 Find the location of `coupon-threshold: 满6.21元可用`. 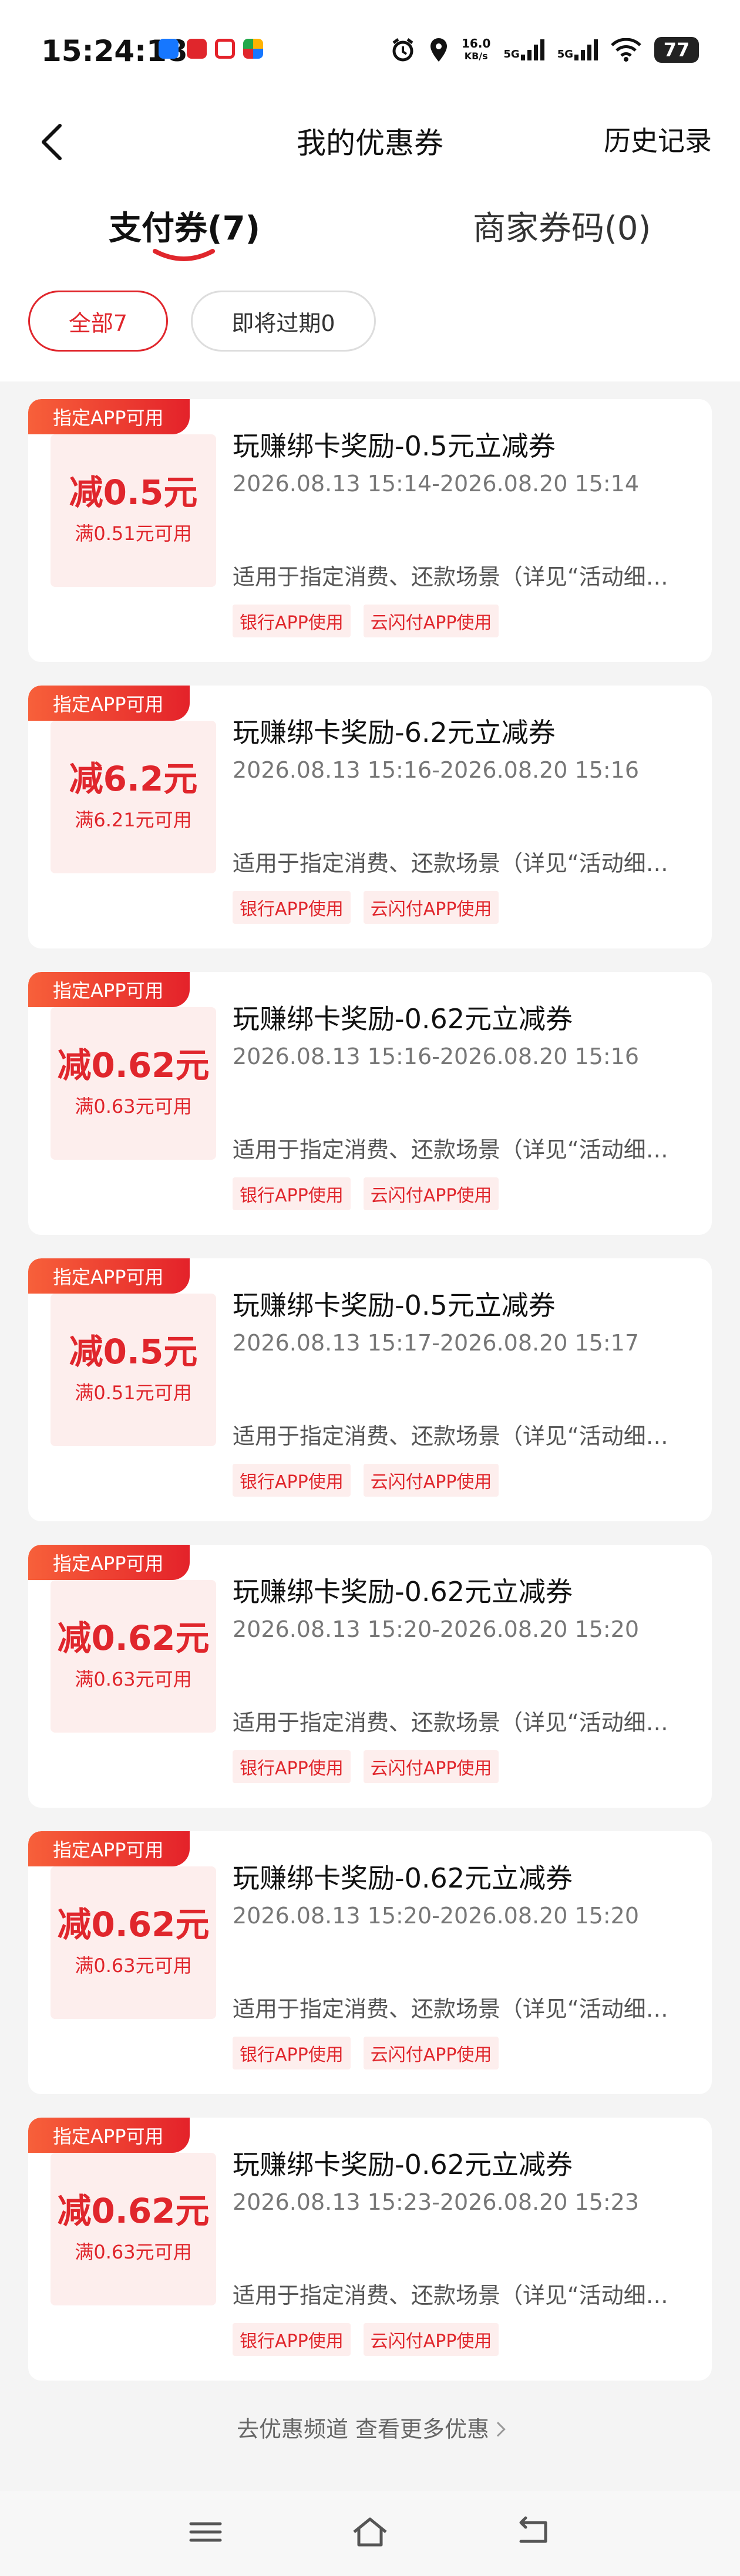

coupon-threshold: 满6.21元可用 is located at coordinates (133, 820).